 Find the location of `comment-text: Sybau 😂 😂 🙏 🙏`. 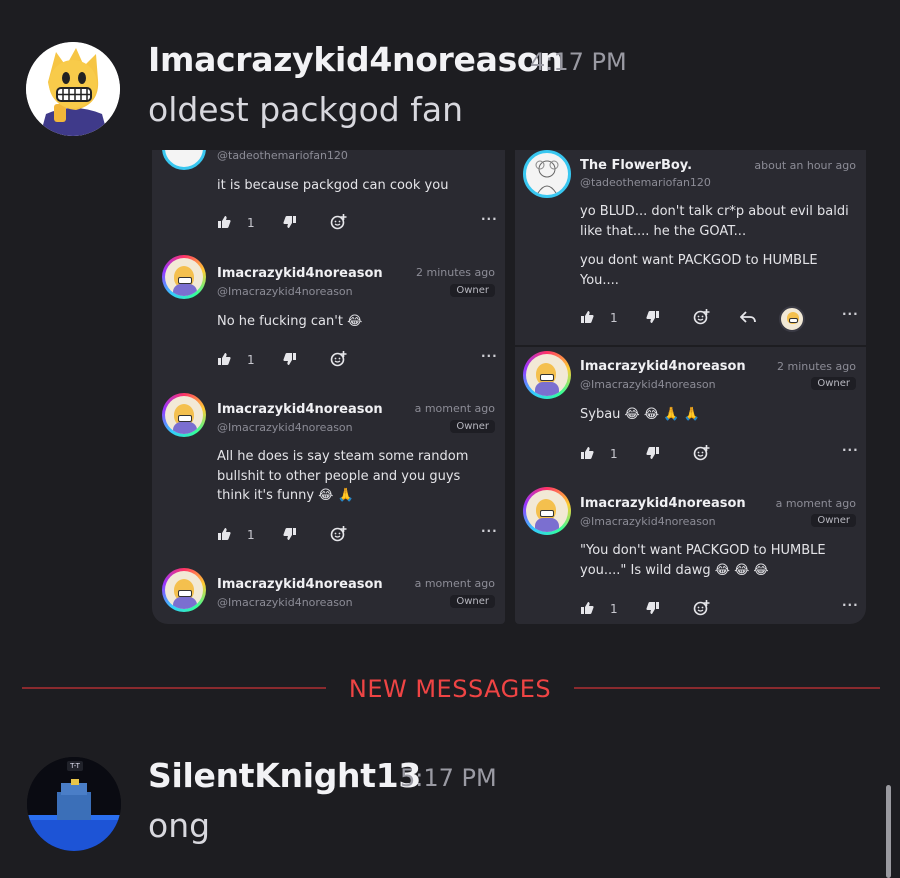

comment-text: Sybau 😂 😂 🙏 🙏 is located at coordinates (640, 414).